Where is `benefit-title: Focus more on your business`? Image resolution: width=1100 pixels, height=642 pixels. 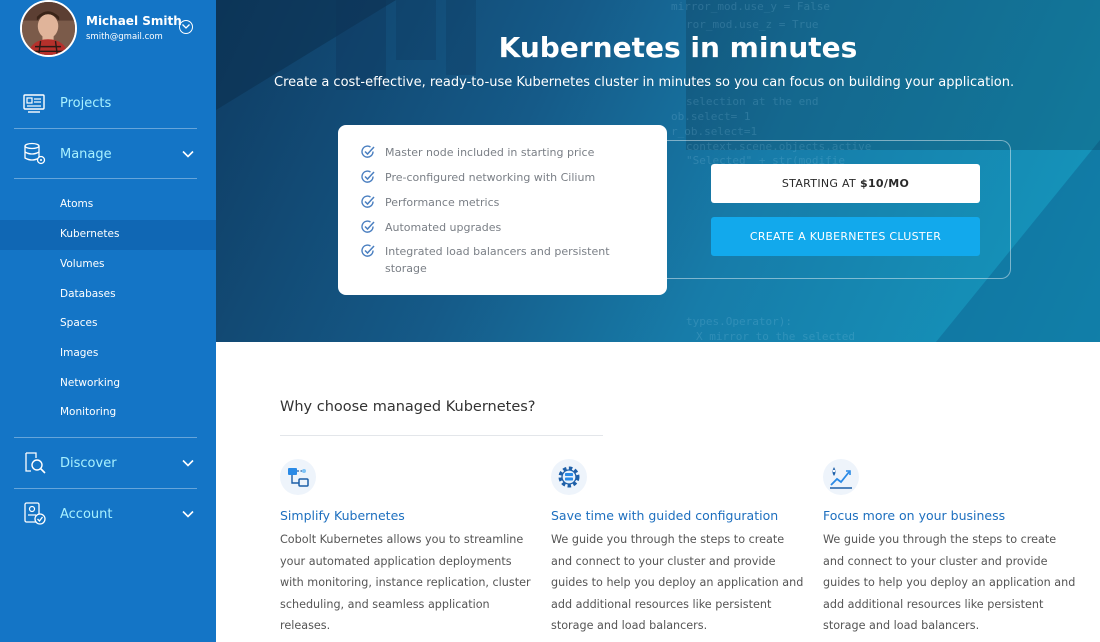
benefit-title: Focus more on your business is located at coordinates (914, 515).